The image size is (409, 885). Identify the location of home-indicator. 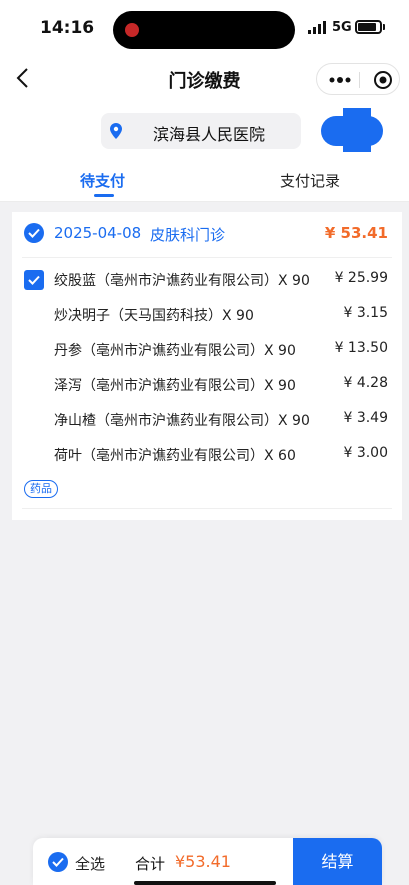
(205, 883).